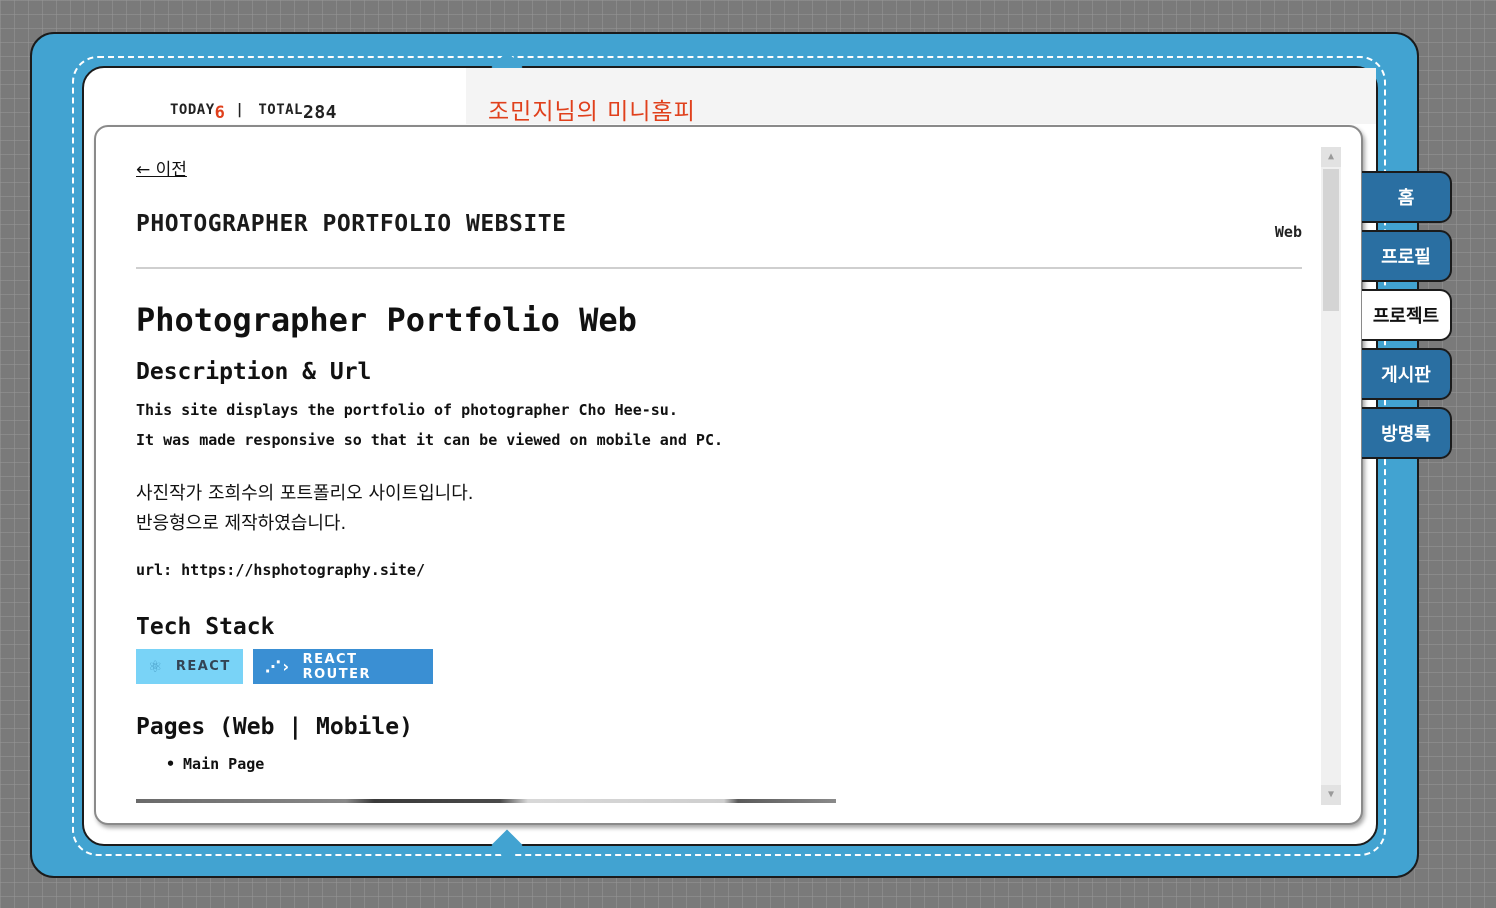  Describe the element at coordinates (486, 801) in the screenshot. I see `screenshot-image` at that location.